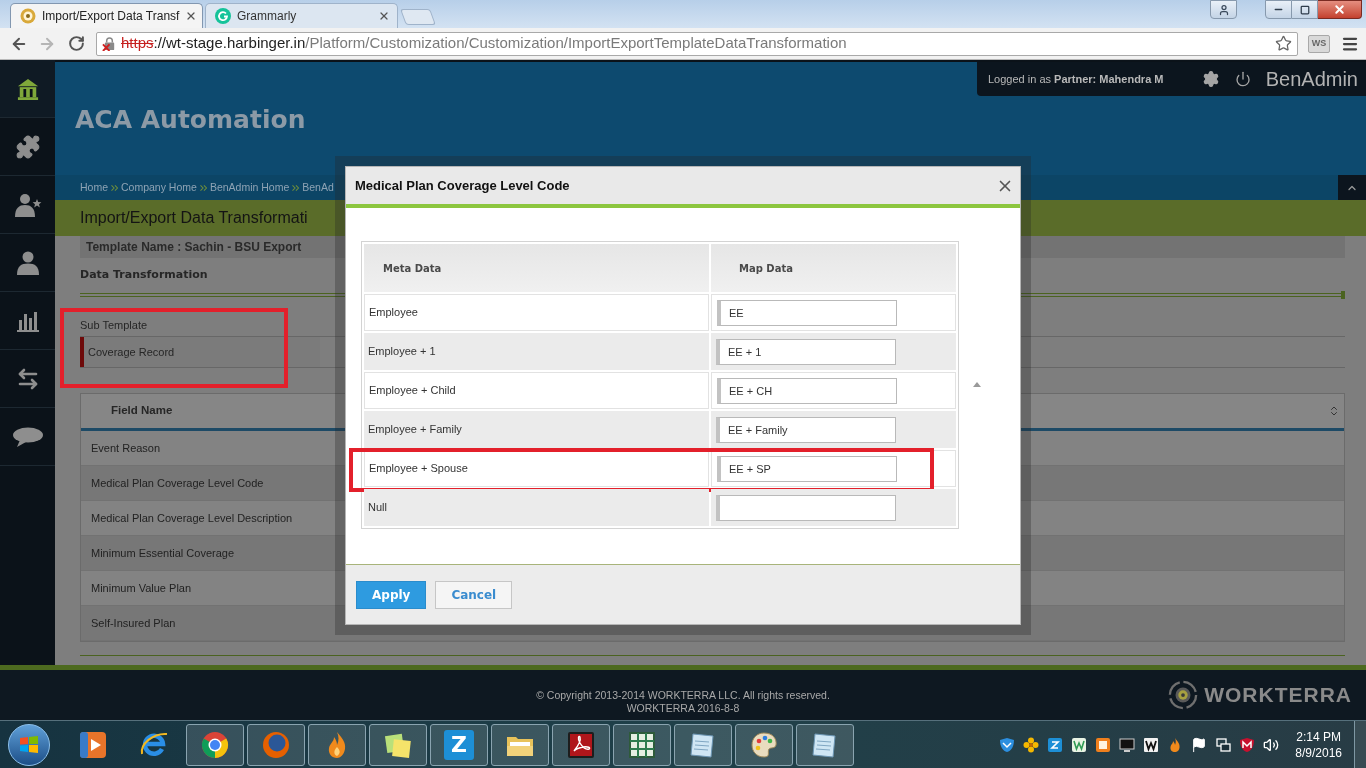  Describe the element at coordinates (1199, 744) in the screenshot. I see `flag-icon` at that location.